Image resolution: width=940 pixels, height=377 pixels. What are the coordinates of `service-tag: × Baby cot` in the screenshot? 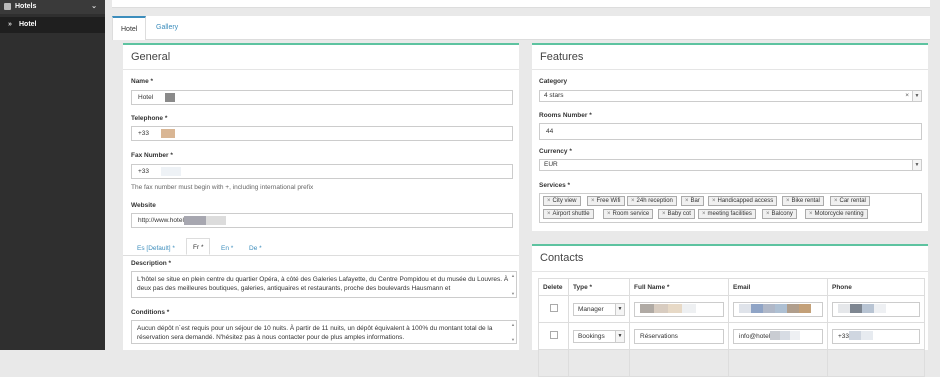 It's located at (676, 214).